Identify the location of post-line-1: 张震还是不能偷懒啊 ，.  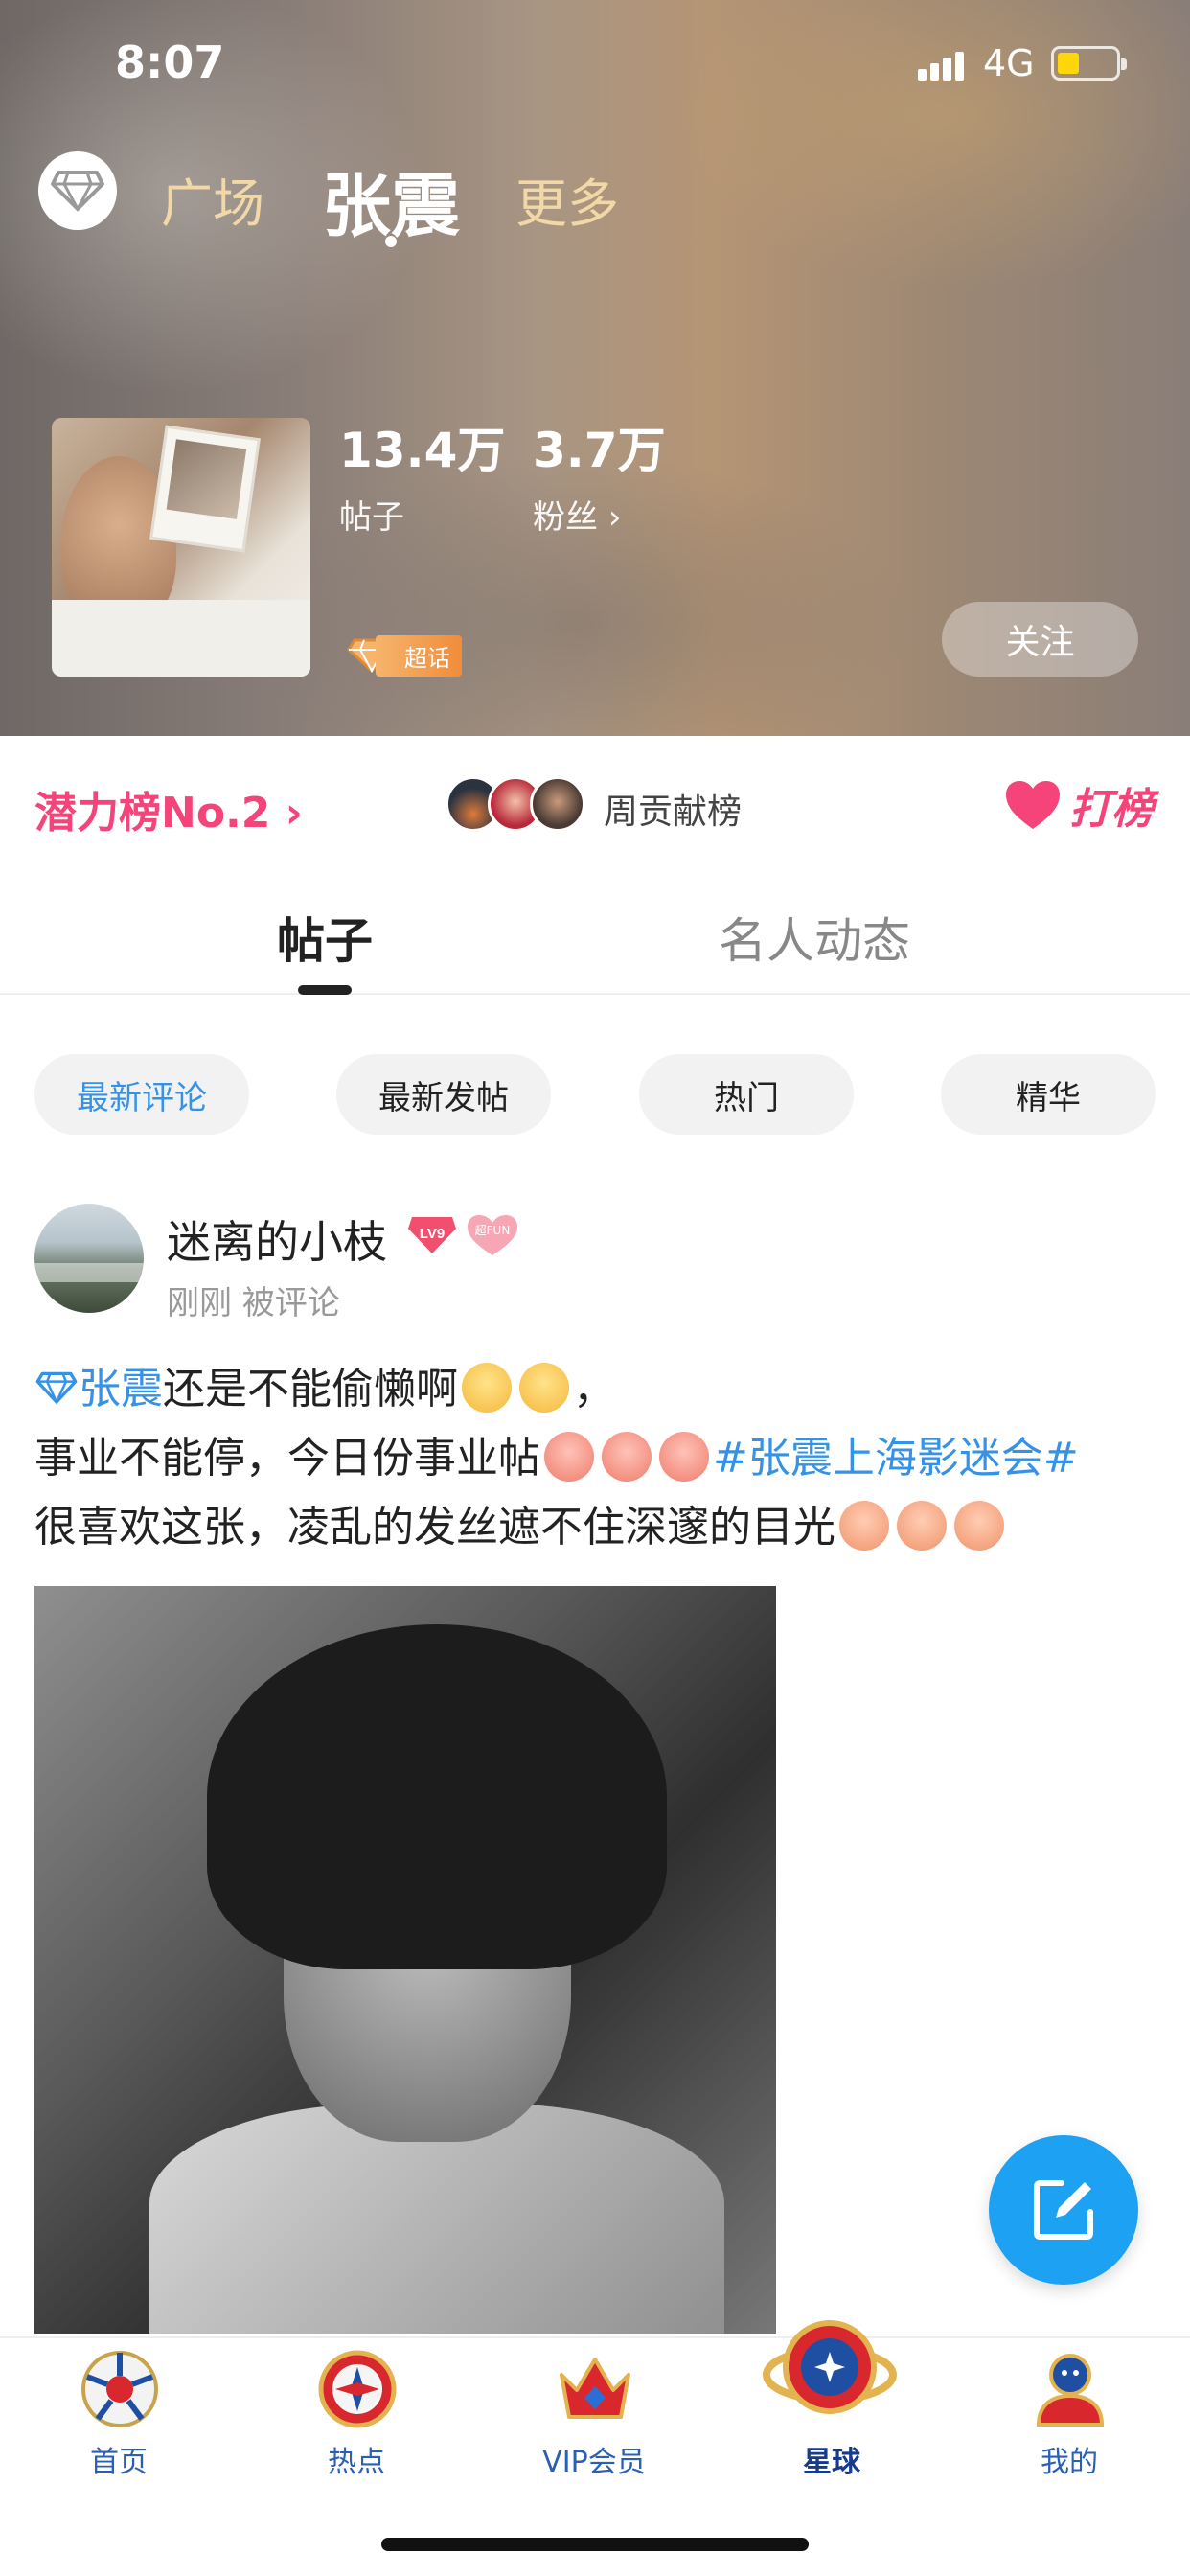
(605, 1389).